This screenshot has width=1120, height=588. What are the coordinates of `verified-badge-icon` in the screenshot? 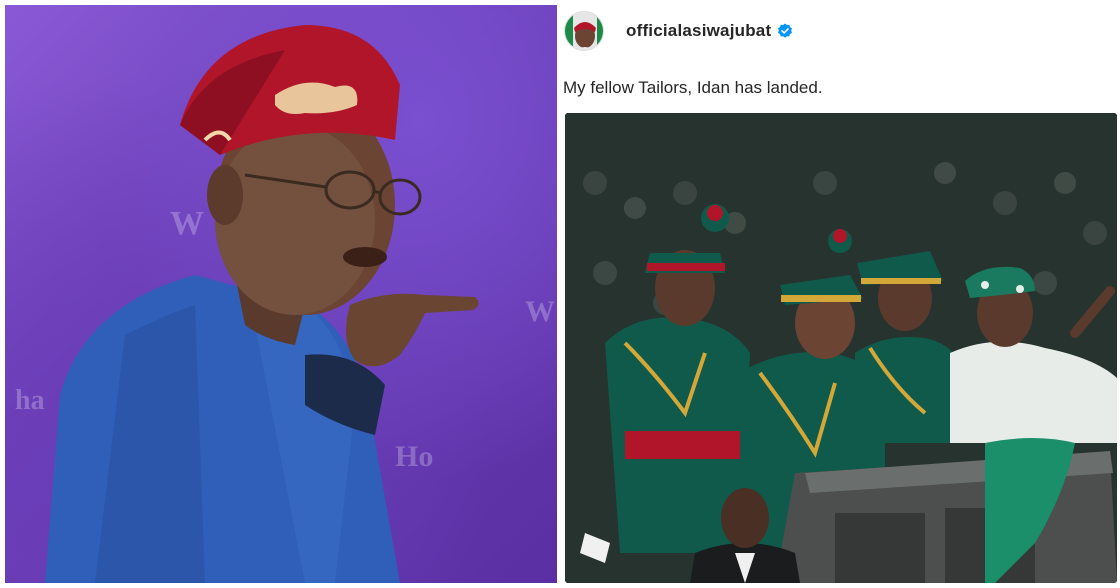 It's located at (785, 31).